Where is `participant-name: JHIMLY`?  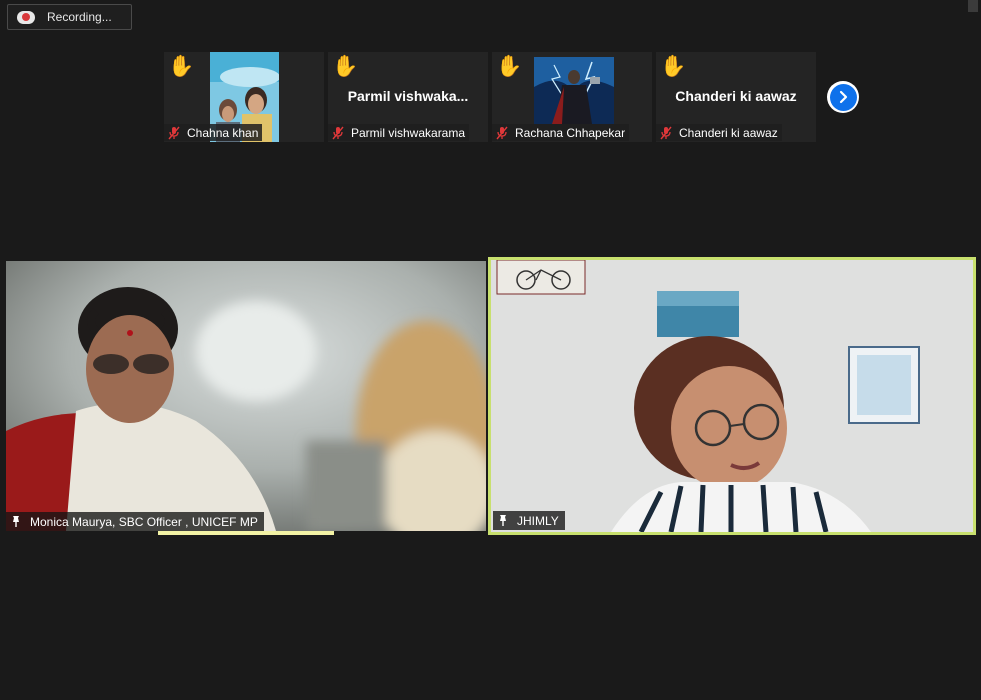 participant-name: JHIMLY is located at coordinates (538, 520).